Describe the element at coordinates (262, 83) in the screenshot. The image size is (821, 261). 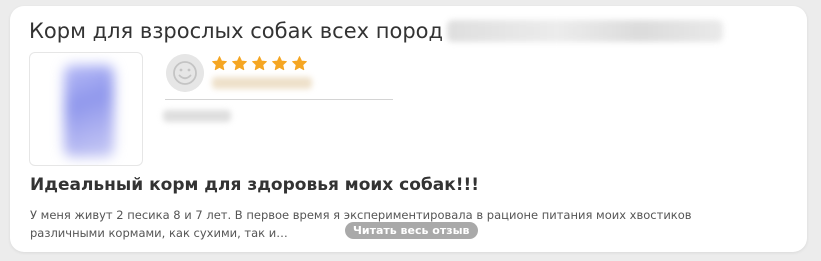
I see `author-name-blurred` at that location.